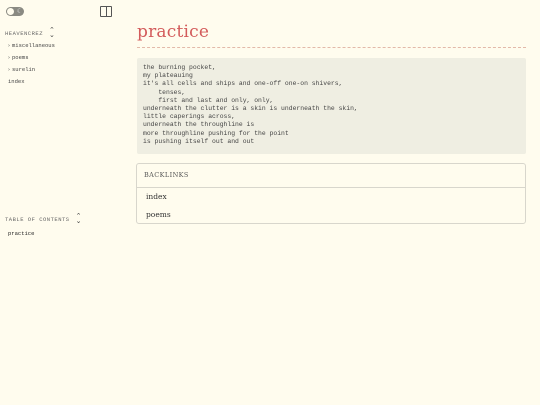 The image size is (540, 405). What do you see at coordinates (21, 233) in the screenshot?
I see `toc-item-practice: practice` at bounding box center [21, 233].